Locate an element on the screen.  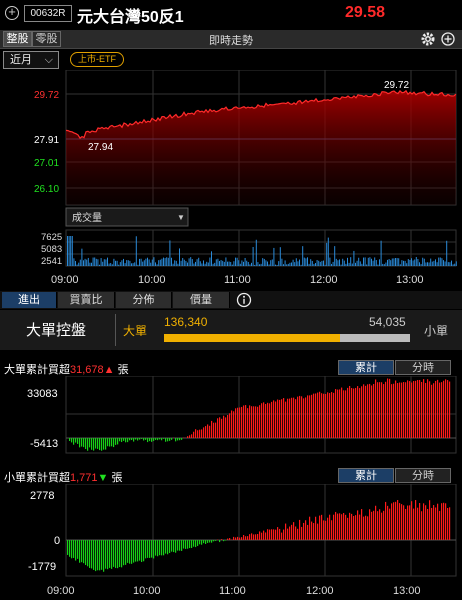
tab-price-volume: 價量 is located at coordinates (201, 300).